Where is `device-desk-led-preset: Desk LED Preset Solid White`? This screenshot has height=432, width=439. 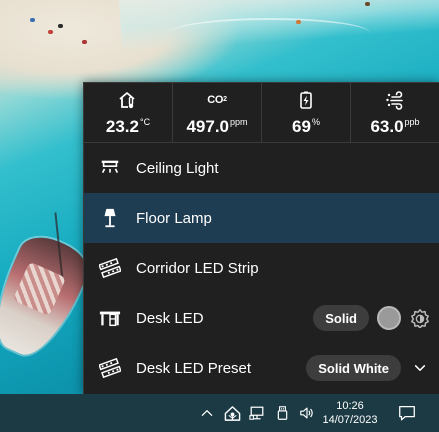 device-desk-led-preset: Desk LED Preset Solid White is located at coordinates (261, 368).